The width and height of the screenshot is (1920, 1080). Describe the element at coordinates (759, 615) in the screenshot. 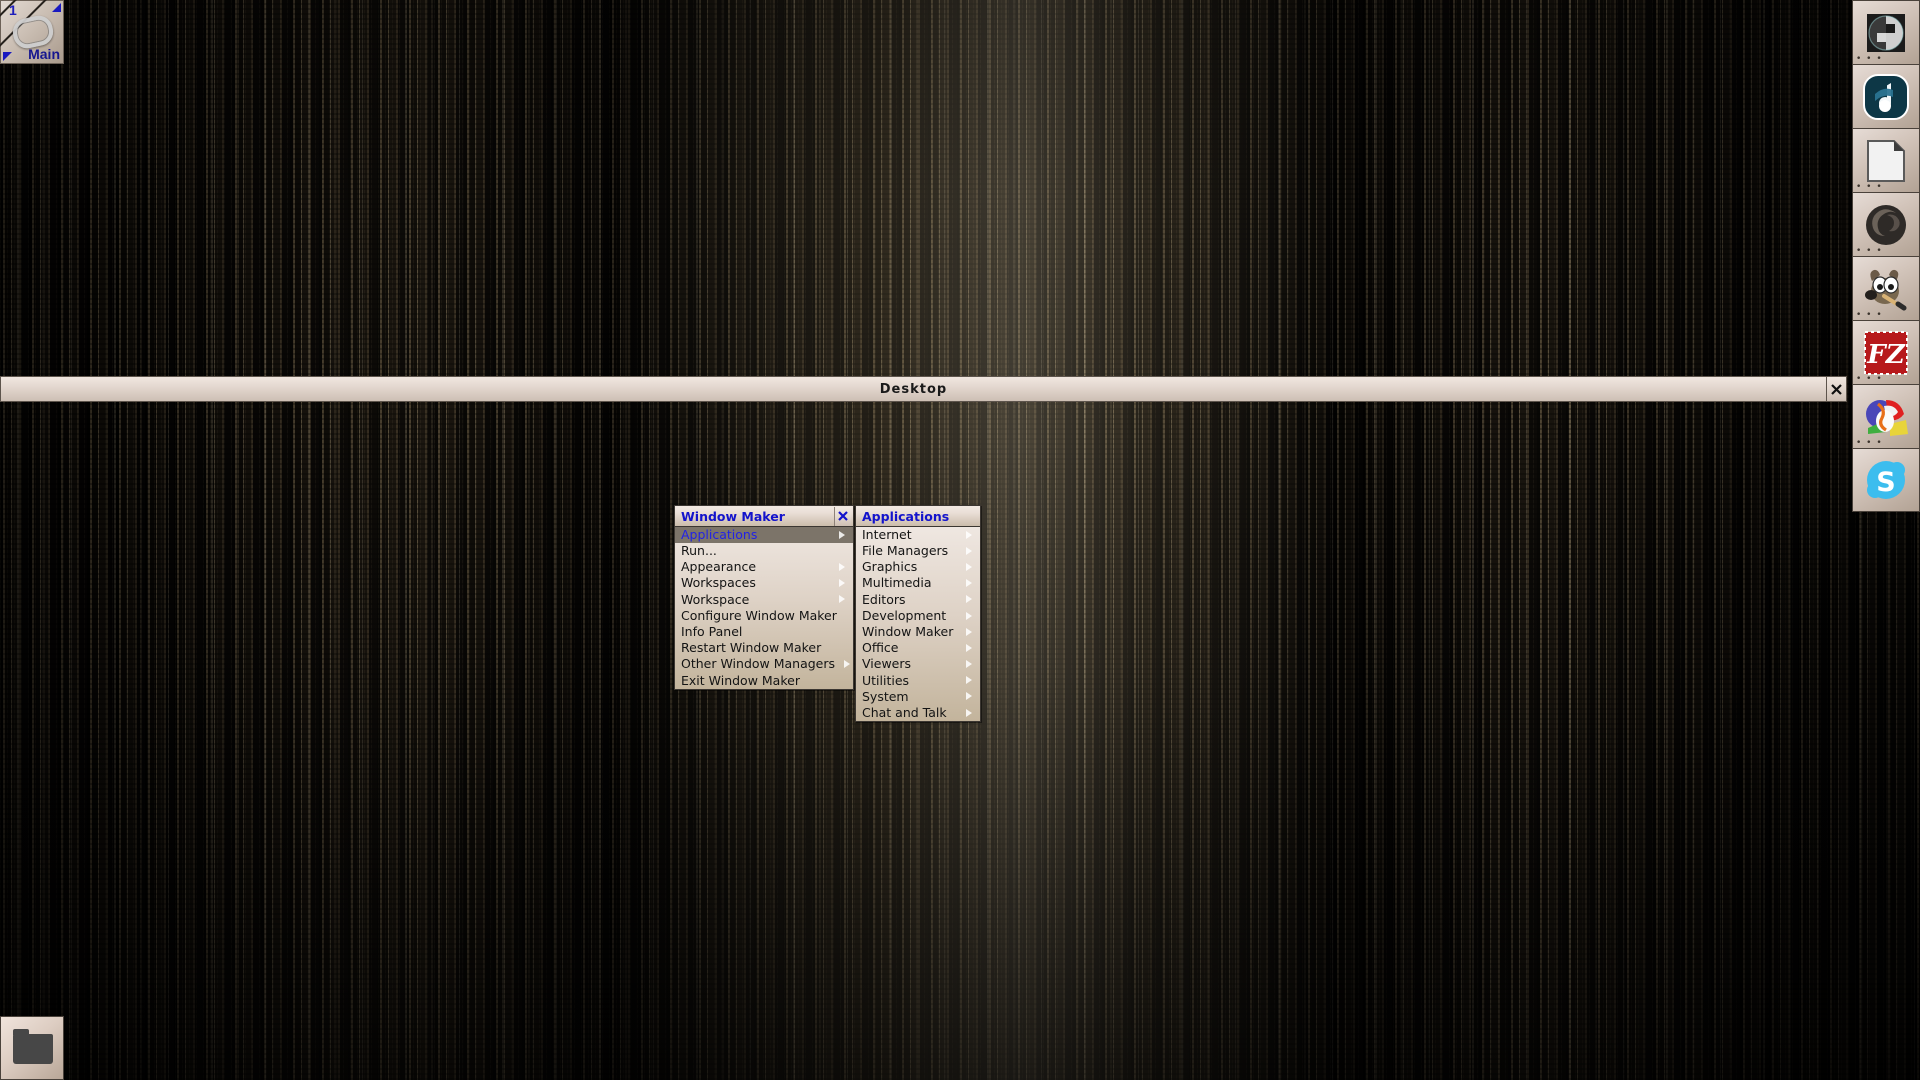

I see `menu-item-label: Configure Window Maker` at that location.